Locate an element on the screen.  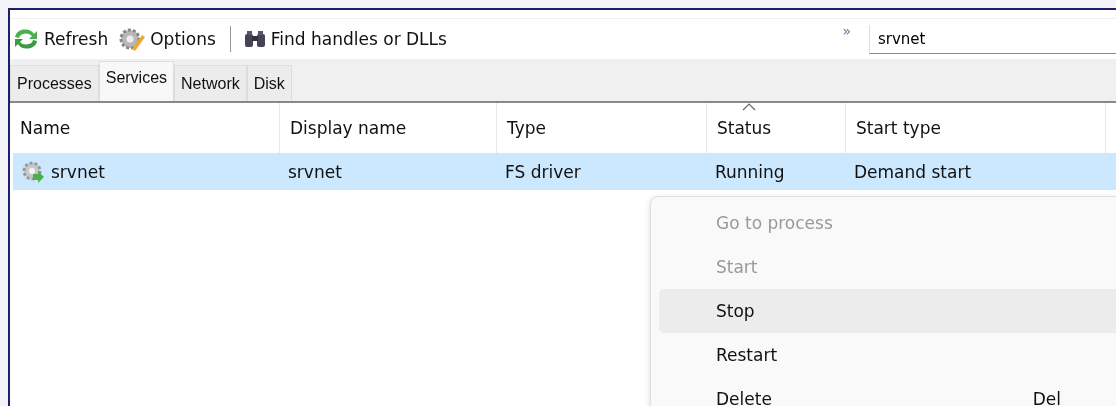
table-cell: Demand start is located at coordinates (913, 171).